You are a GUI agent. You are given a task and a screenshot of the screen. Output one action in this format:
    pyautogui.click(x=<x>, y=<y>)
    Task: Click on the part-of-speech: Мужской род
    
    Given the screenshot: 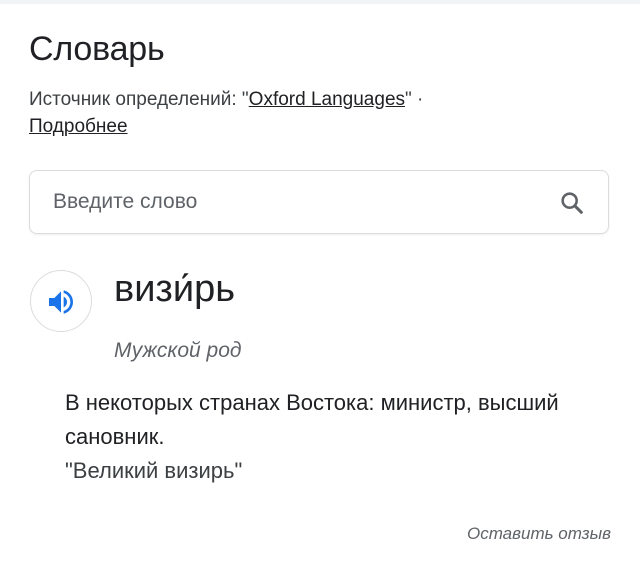 What is the action you would take?
    pyautogui.click(x=178, y=350)
    